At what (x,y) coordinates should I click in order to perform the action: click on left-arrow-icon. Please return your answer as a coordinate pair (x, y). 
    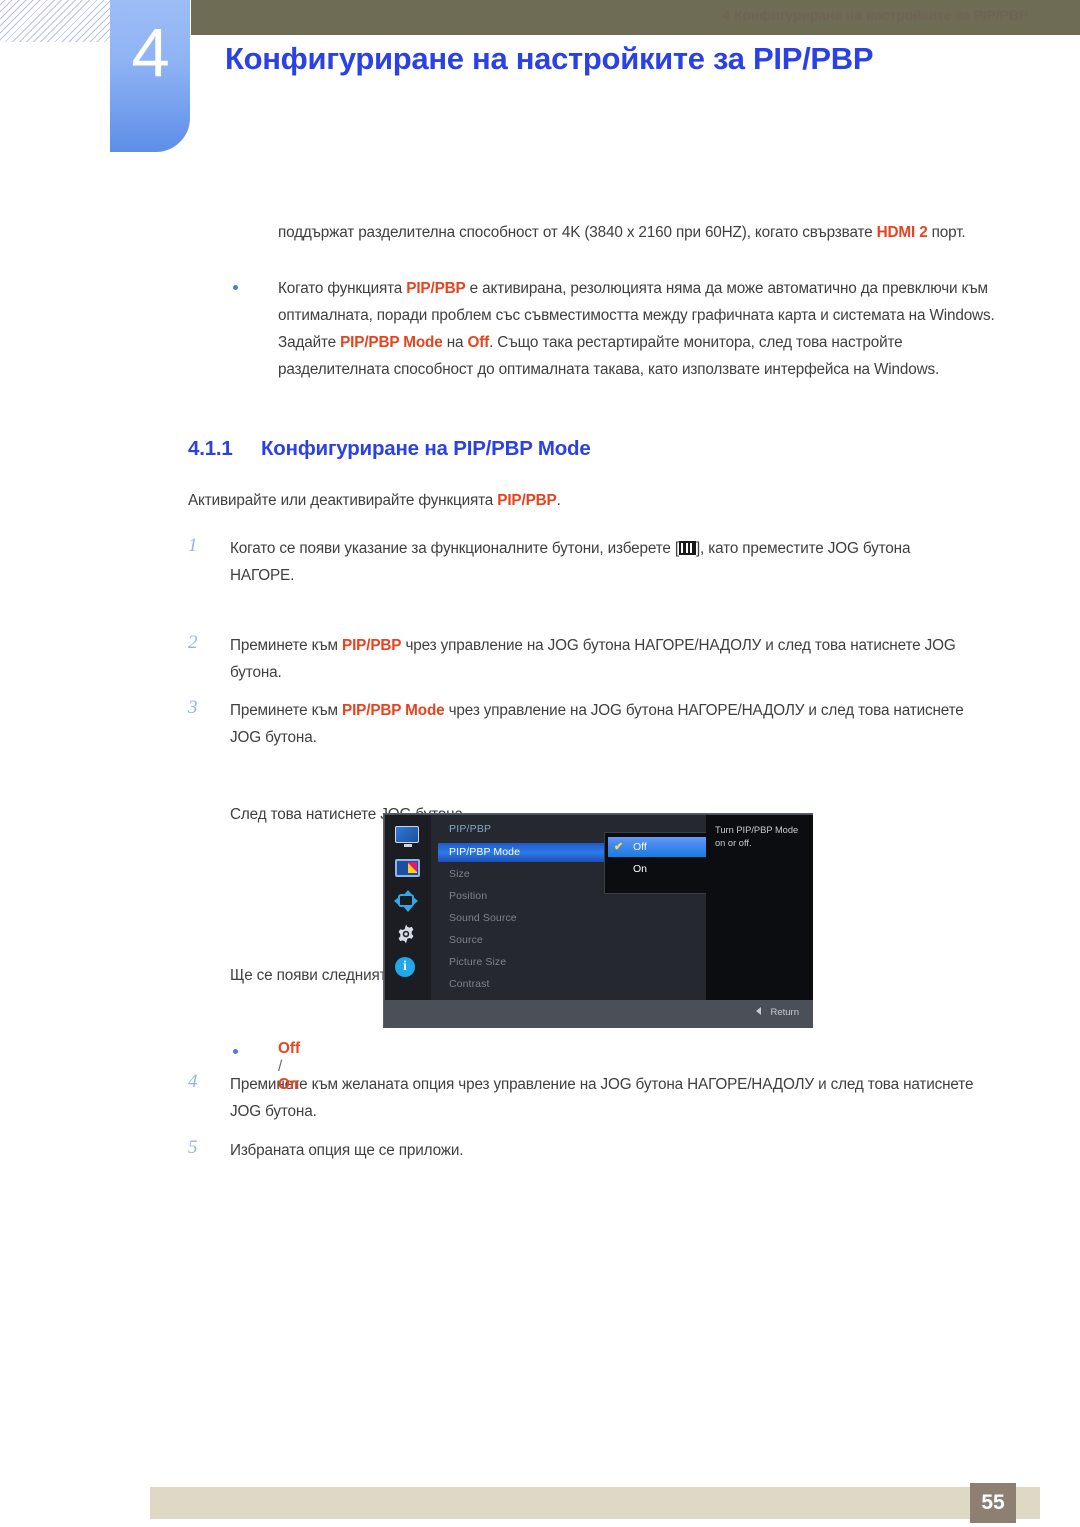
    Looking at the image, I should click on (759, 1011).